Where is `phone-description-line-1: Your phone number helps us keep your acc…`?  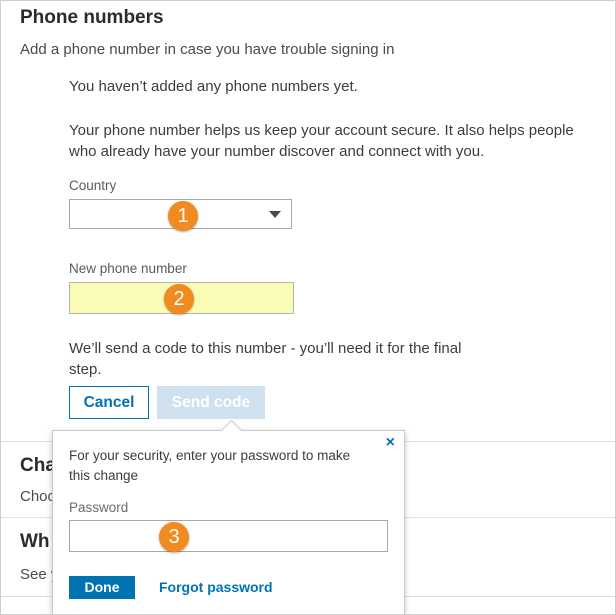 phone-description-line-1: Your phone number helps us keep your acc… is located at coordinates (321, 130).